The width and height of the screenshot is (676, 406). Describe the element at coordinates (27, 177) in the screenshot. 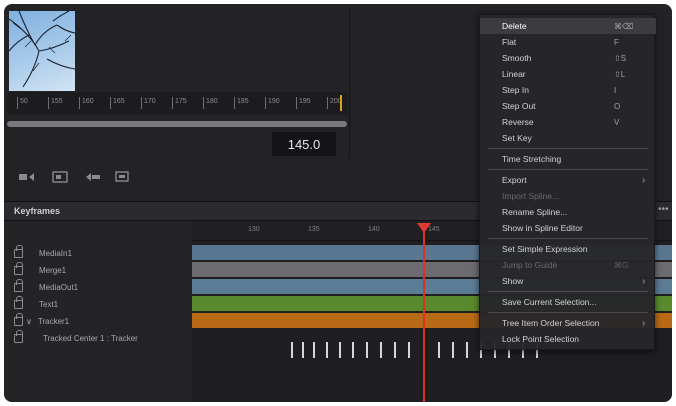

I see `keyframe-add-icon` at that location.